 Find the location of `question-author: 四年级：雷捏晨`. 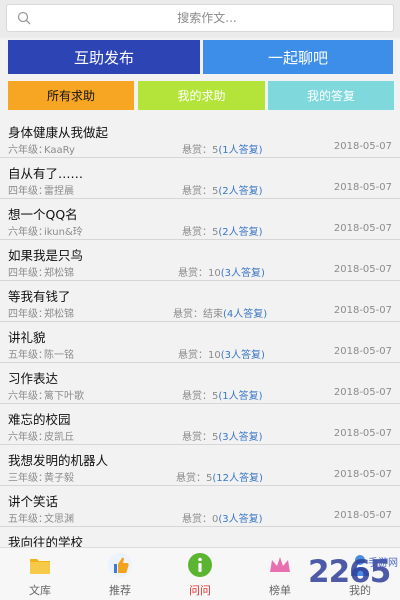

question-author: 四年级：雷捏晨 is located at coordinates (41, 189).